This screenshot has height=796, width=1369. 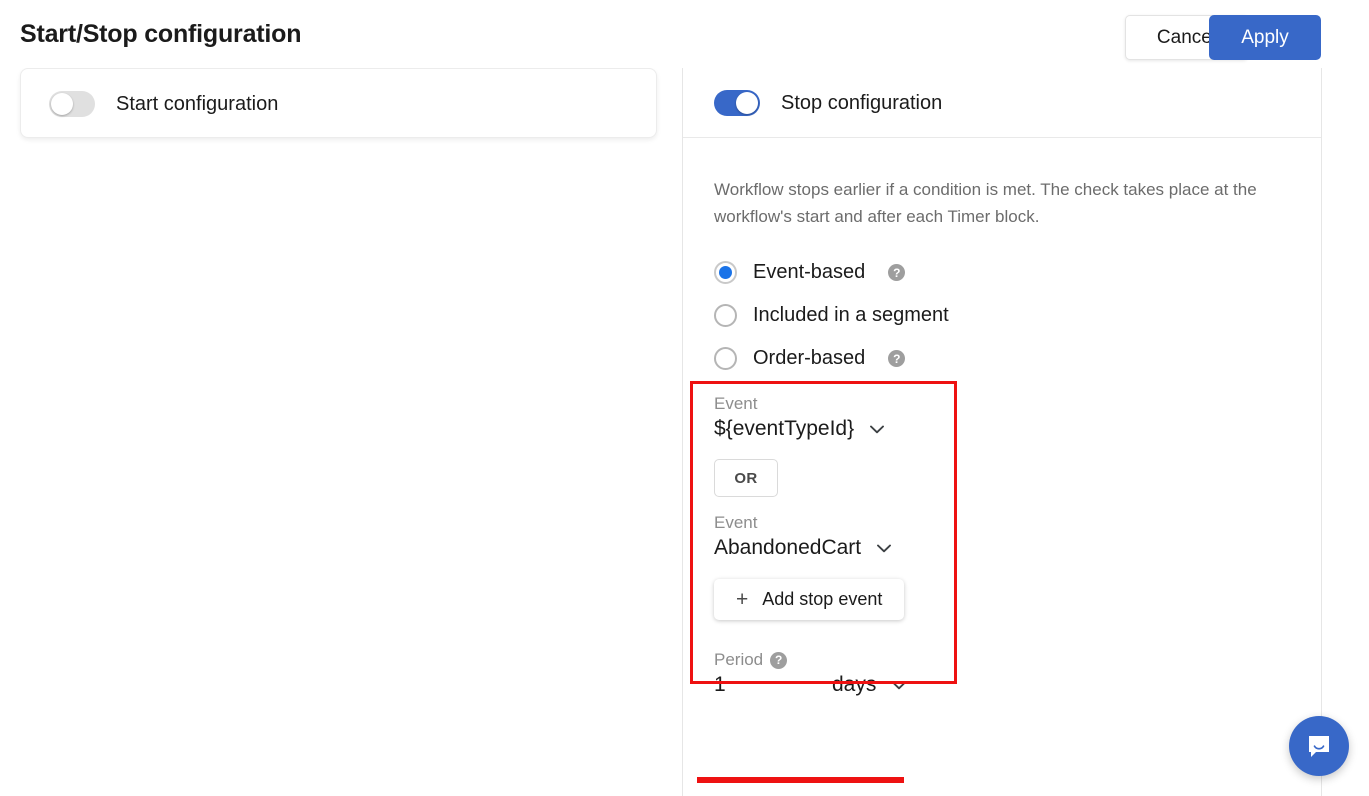 I want to click on stop-event-field-1: Event ${eventTypeId}, so click(x=1002, y=417).